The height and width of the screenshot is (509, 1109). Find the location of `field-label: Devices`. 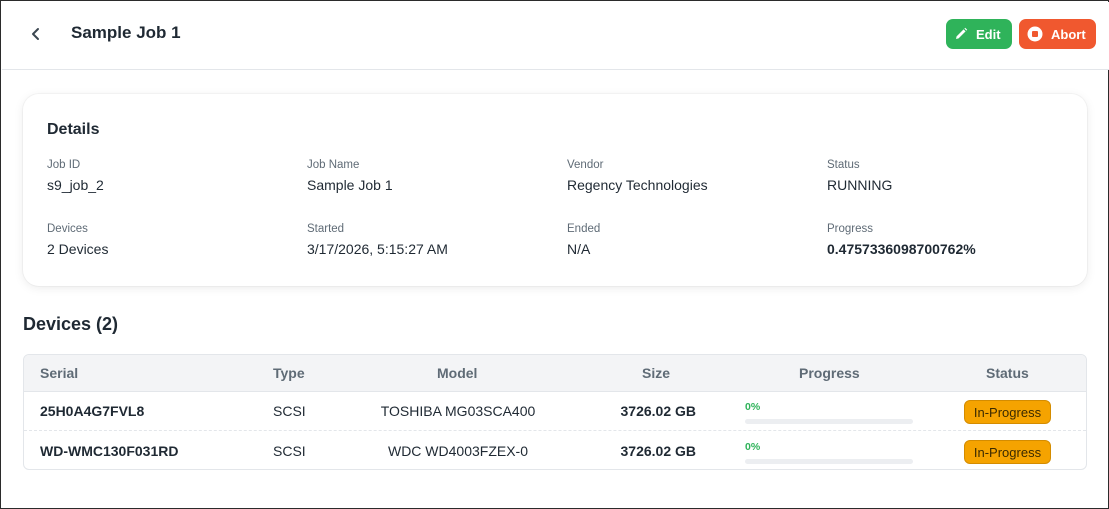

field-label: Devices is located at coordinates (67, 229).